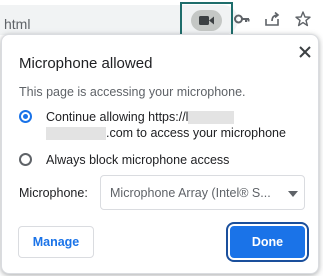 This screenshot has height=276, width=323. I want to click on bubble-title: Microphone allowed, so click(86, 63).